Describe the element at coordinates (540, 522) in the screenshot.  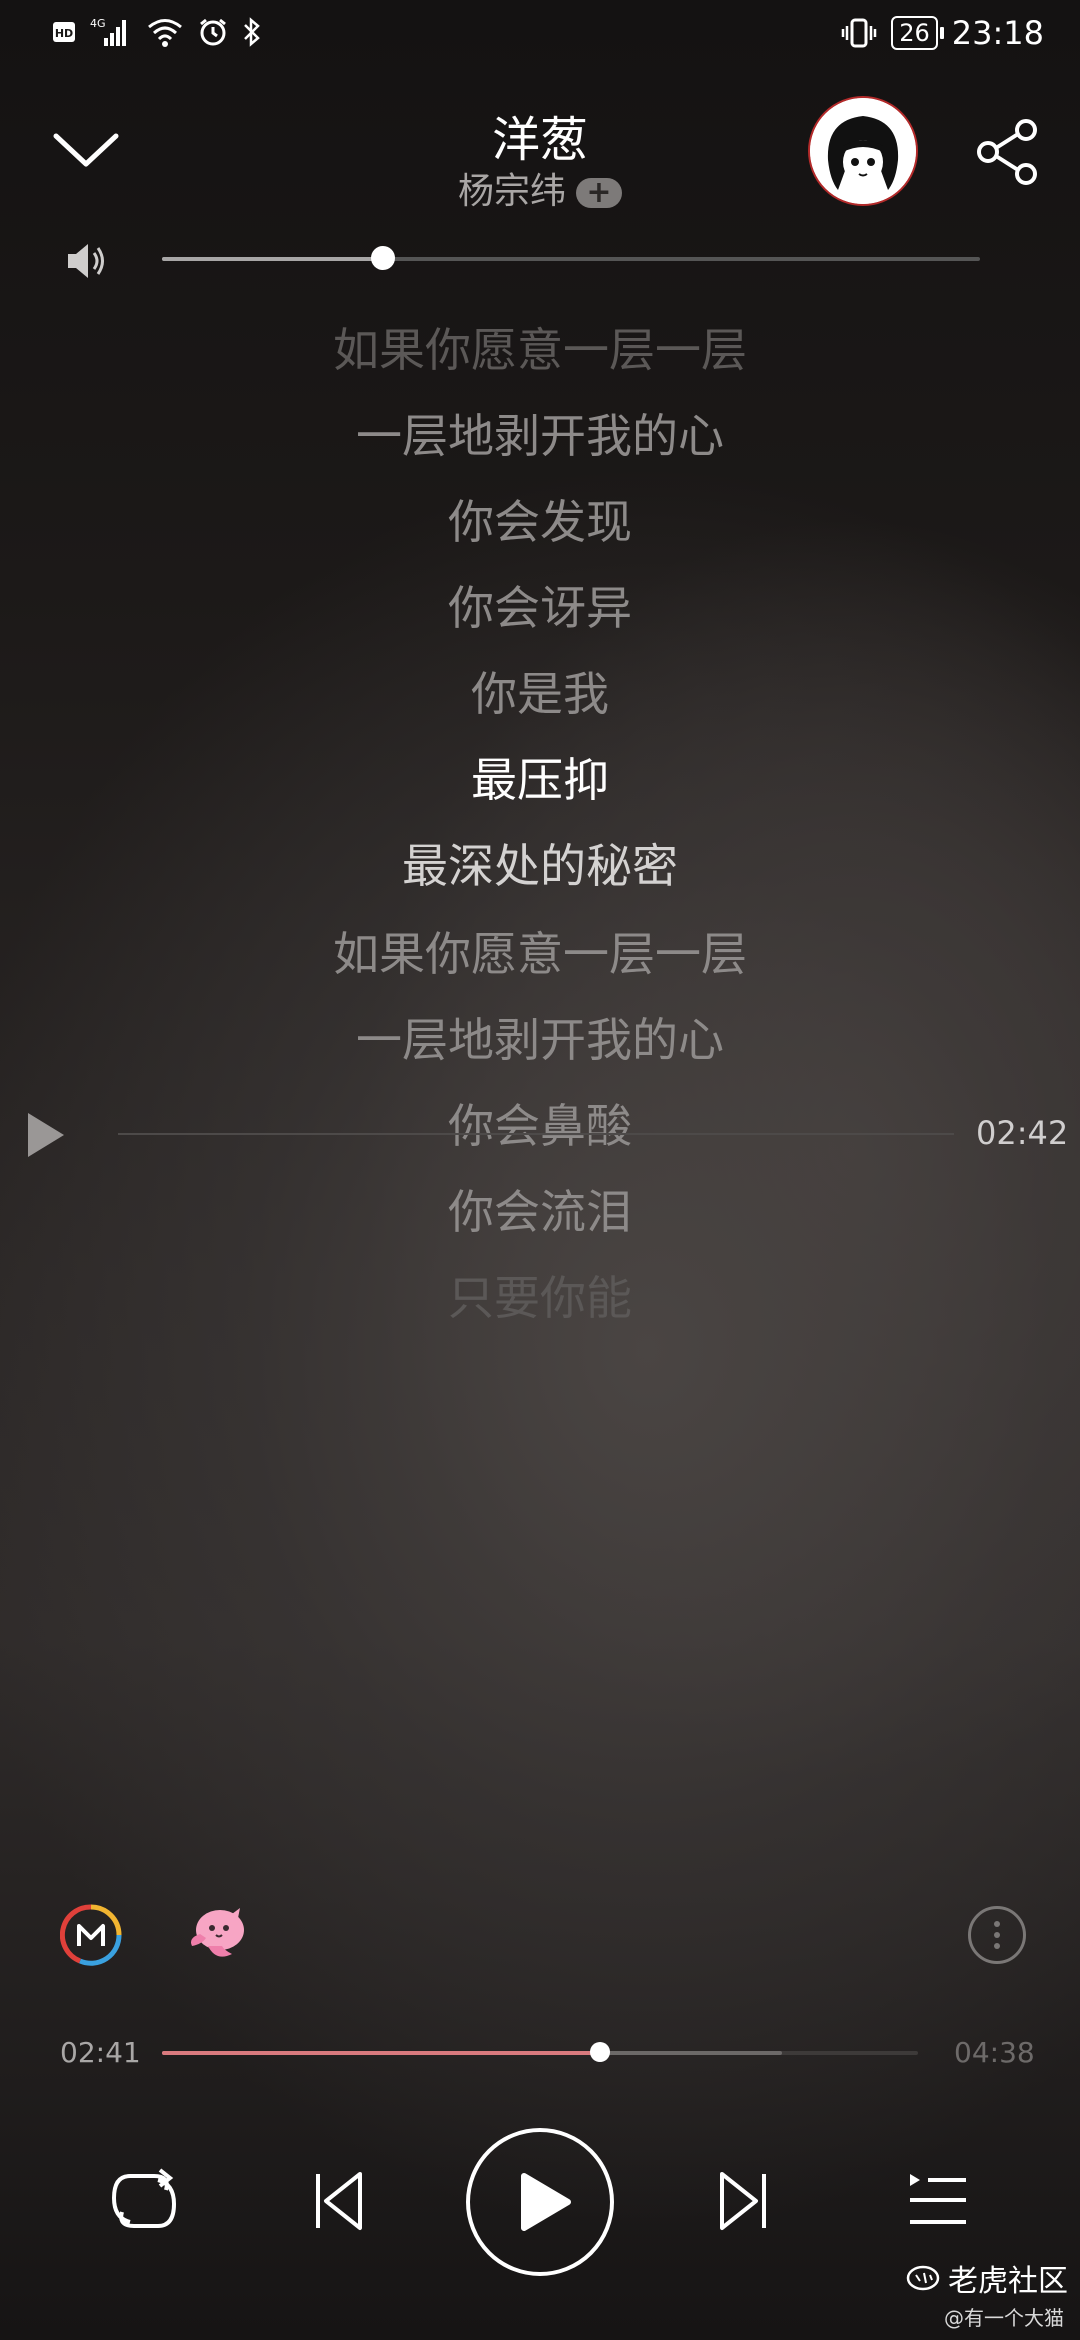
I see `lyric-line: 你会发现` at that location.